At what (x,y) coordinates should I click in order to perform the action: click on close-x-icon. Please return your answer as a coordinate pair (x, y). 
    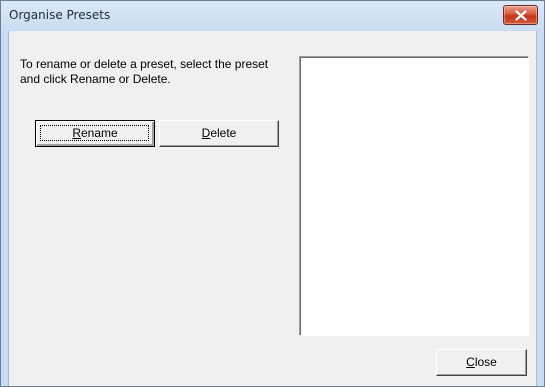
    Looking at the image, I should click on (521, 15).